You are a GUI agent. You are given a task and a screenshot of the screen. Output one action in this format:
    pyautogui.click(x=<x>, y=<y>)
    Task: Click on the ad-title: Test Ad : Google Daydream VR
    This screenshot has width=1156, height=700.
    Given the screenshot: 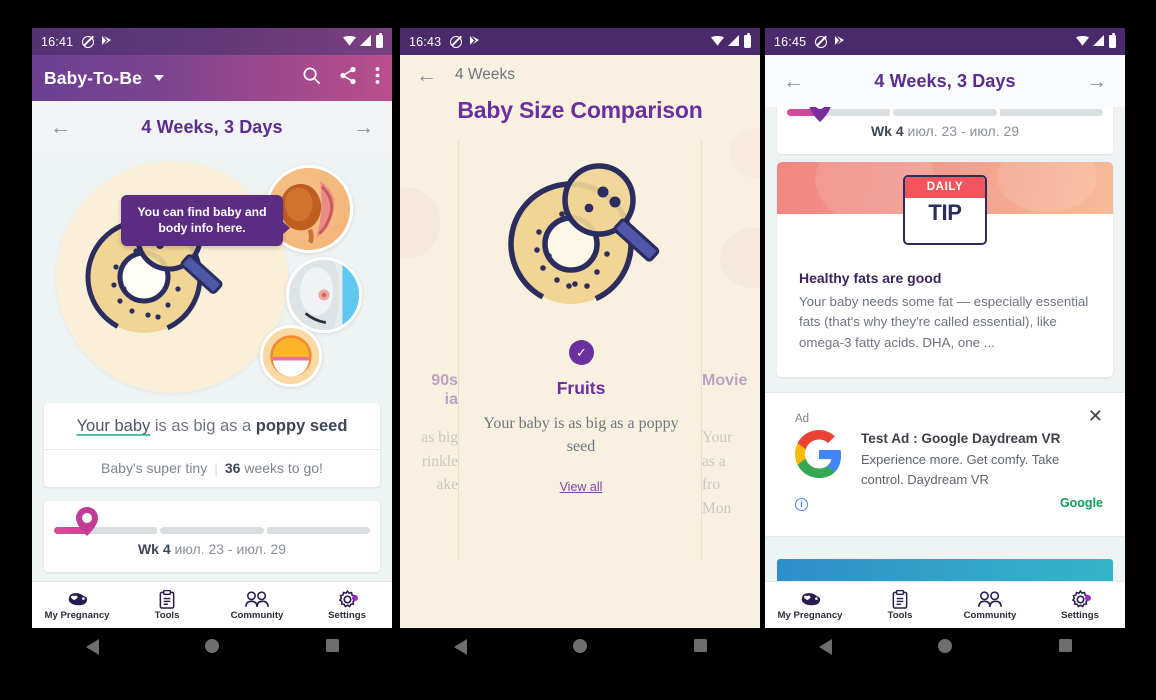 What is the action you would take?
    pyautogui.click(x=960, y=438)
    